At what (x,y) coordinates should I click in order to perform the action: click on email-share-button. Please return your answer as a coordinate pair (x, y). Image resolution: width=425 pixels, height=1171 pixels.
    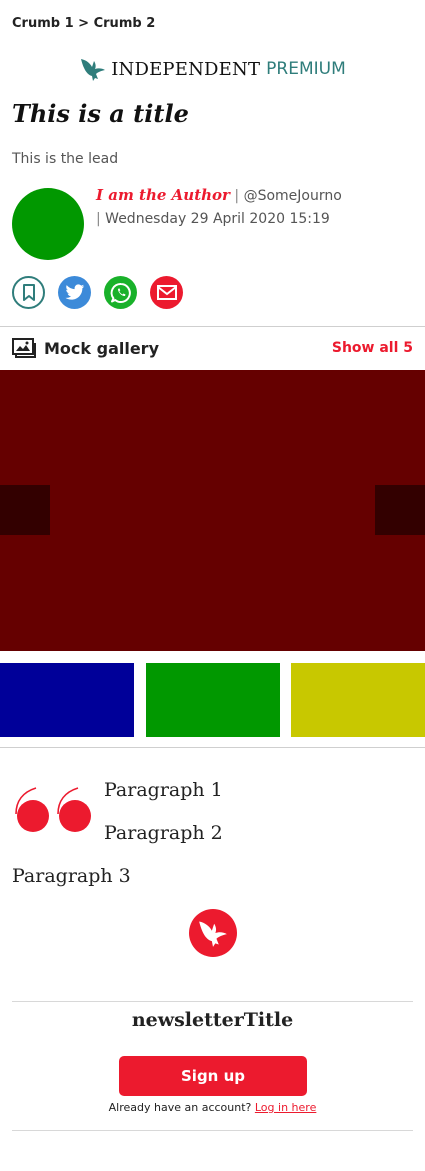
    Looking at the image, I should click on (166, 292).